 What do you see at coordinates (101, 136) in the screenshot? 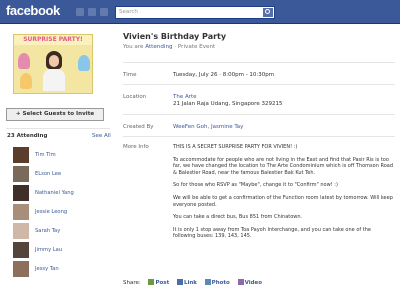
I see `see-all-link: See All` at bounding box center [101, 136].